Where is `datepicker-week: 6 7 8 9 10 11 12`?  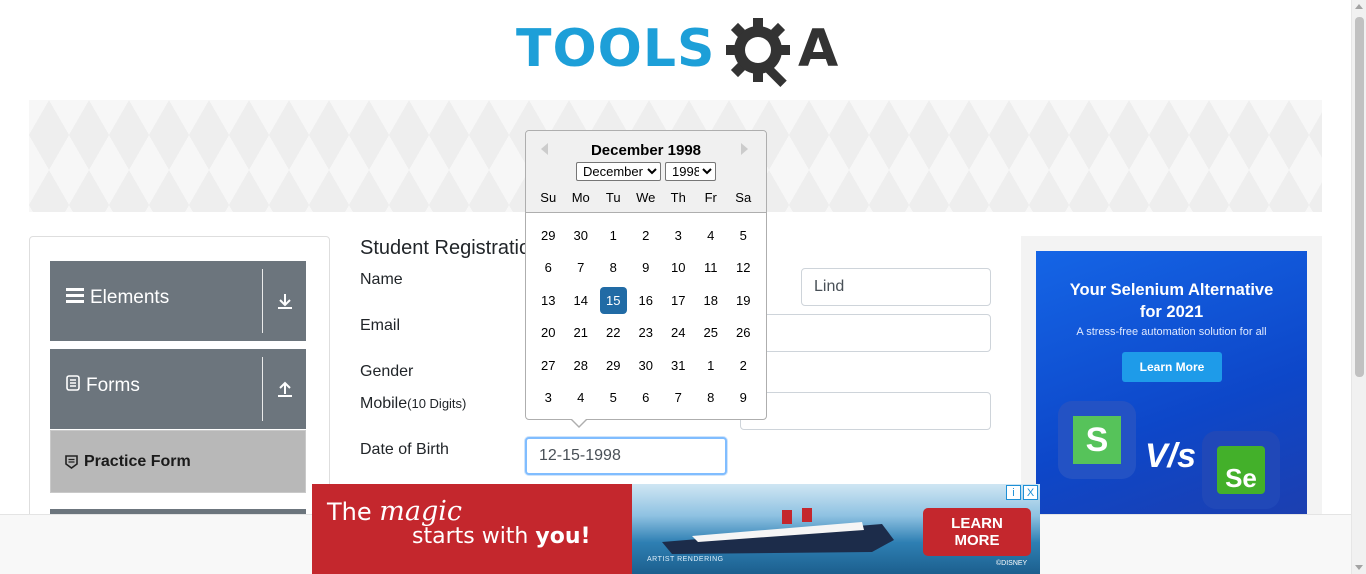 datepicker-week: 6 7 8 9 10 11 12 is located at coordinates (646, 270).